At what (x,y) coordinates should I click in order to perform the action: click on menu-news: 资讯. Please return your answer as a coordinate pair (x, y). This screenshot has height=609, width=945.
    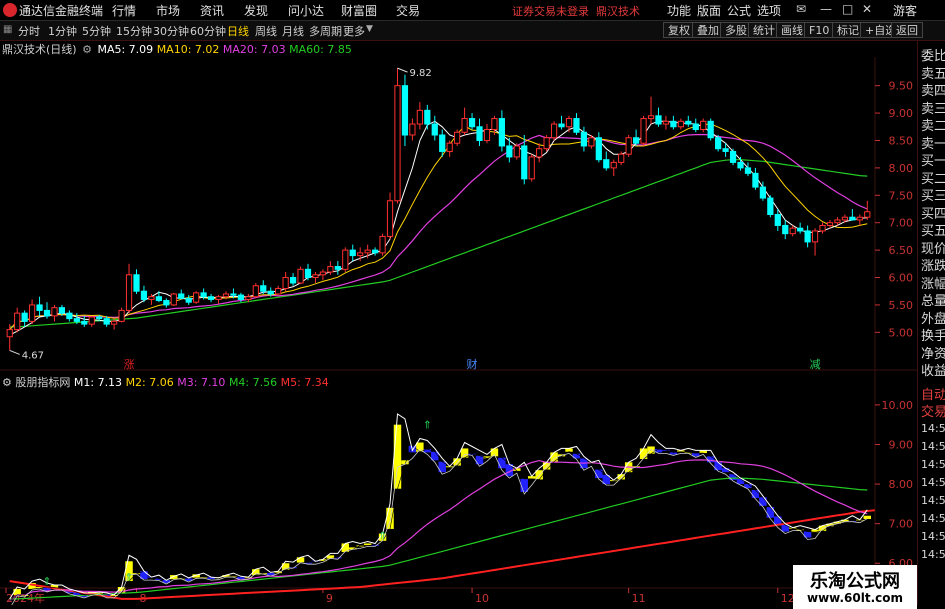
    Looking at the image, I should click on (212, 10).